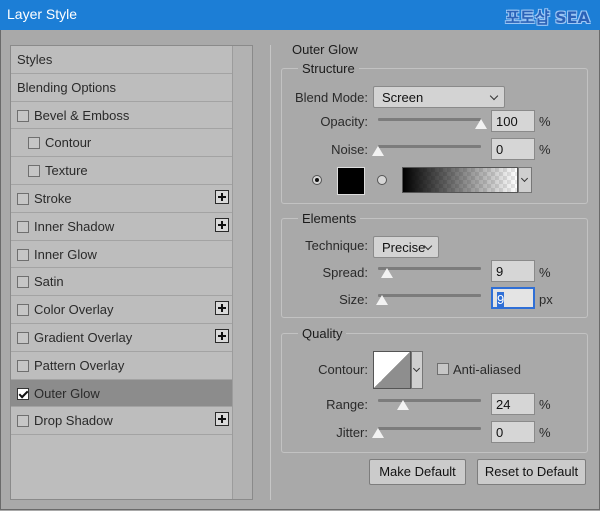 The height and width of the screenshot is (511, 600). Describe the element at coordinates (73, 421) in the screenshot. I see `style-item-label: Drop Shadow` at that location.